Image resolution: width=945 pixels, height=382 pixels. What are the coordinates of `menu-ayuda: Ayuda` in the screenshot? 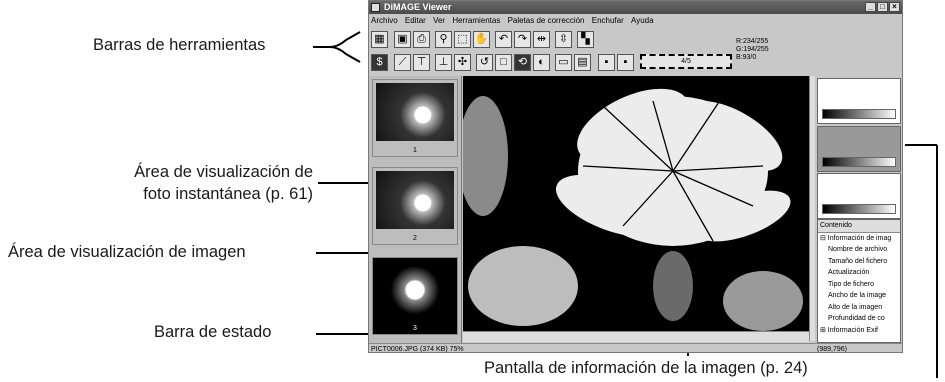 It's located at (642, 20).